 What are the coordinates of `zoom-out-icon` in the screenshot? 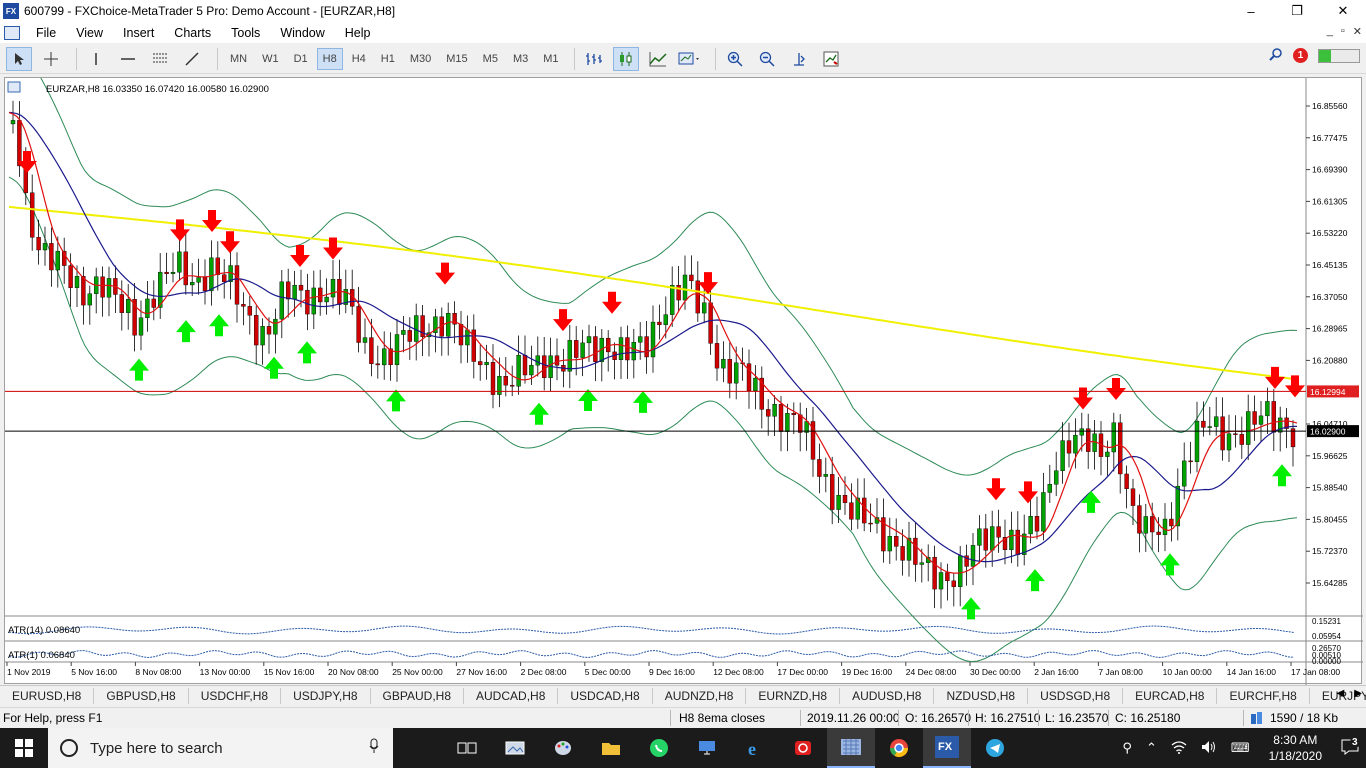 It's located at (767, 59).